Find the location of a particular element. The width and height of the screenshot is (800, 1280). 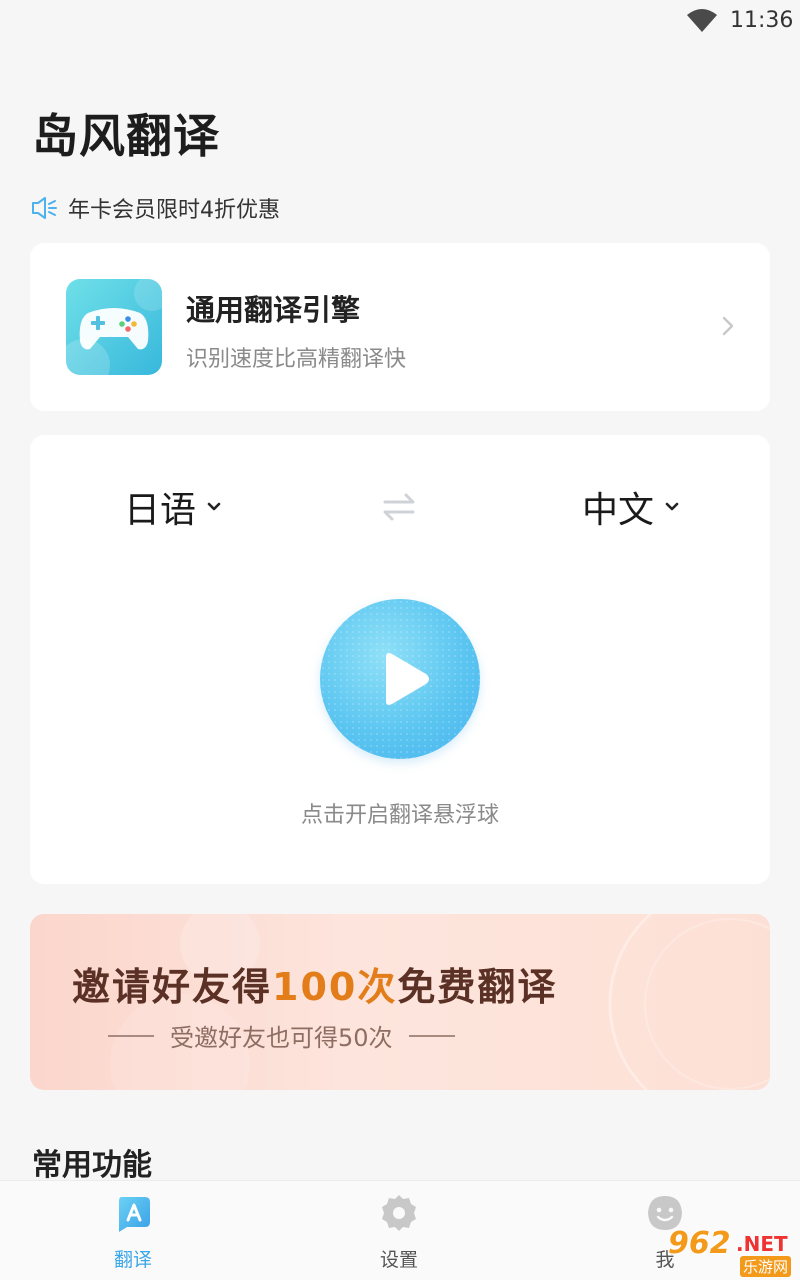

invite-subtitle: 受邀好友也可得50次 is located at coordinates (281, 1038).